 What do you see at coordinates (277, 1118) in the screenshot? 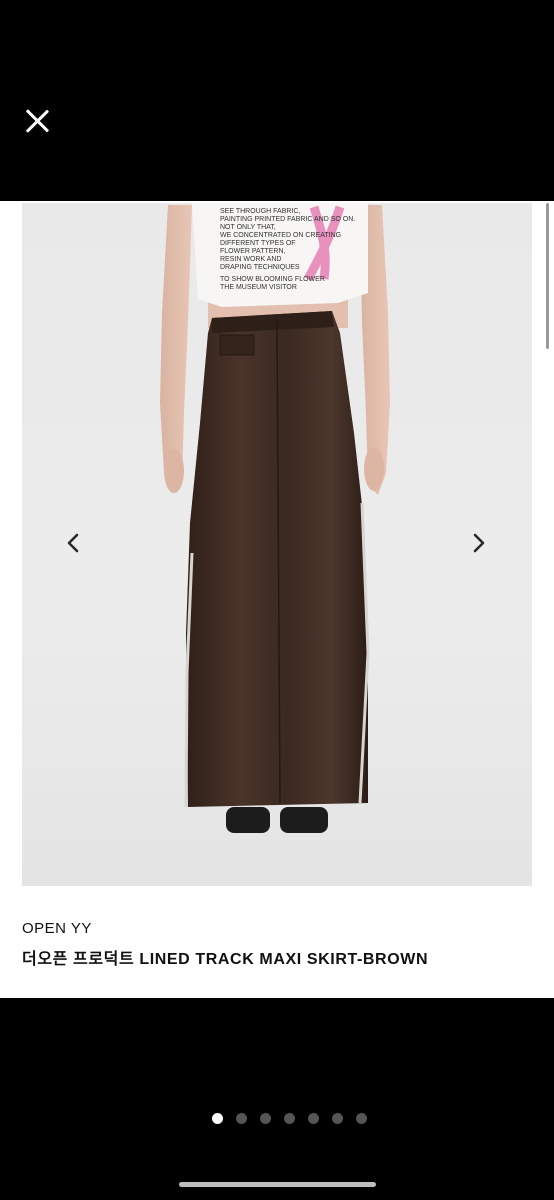
I see `page-indicator` at bounding box center [277, 1118].